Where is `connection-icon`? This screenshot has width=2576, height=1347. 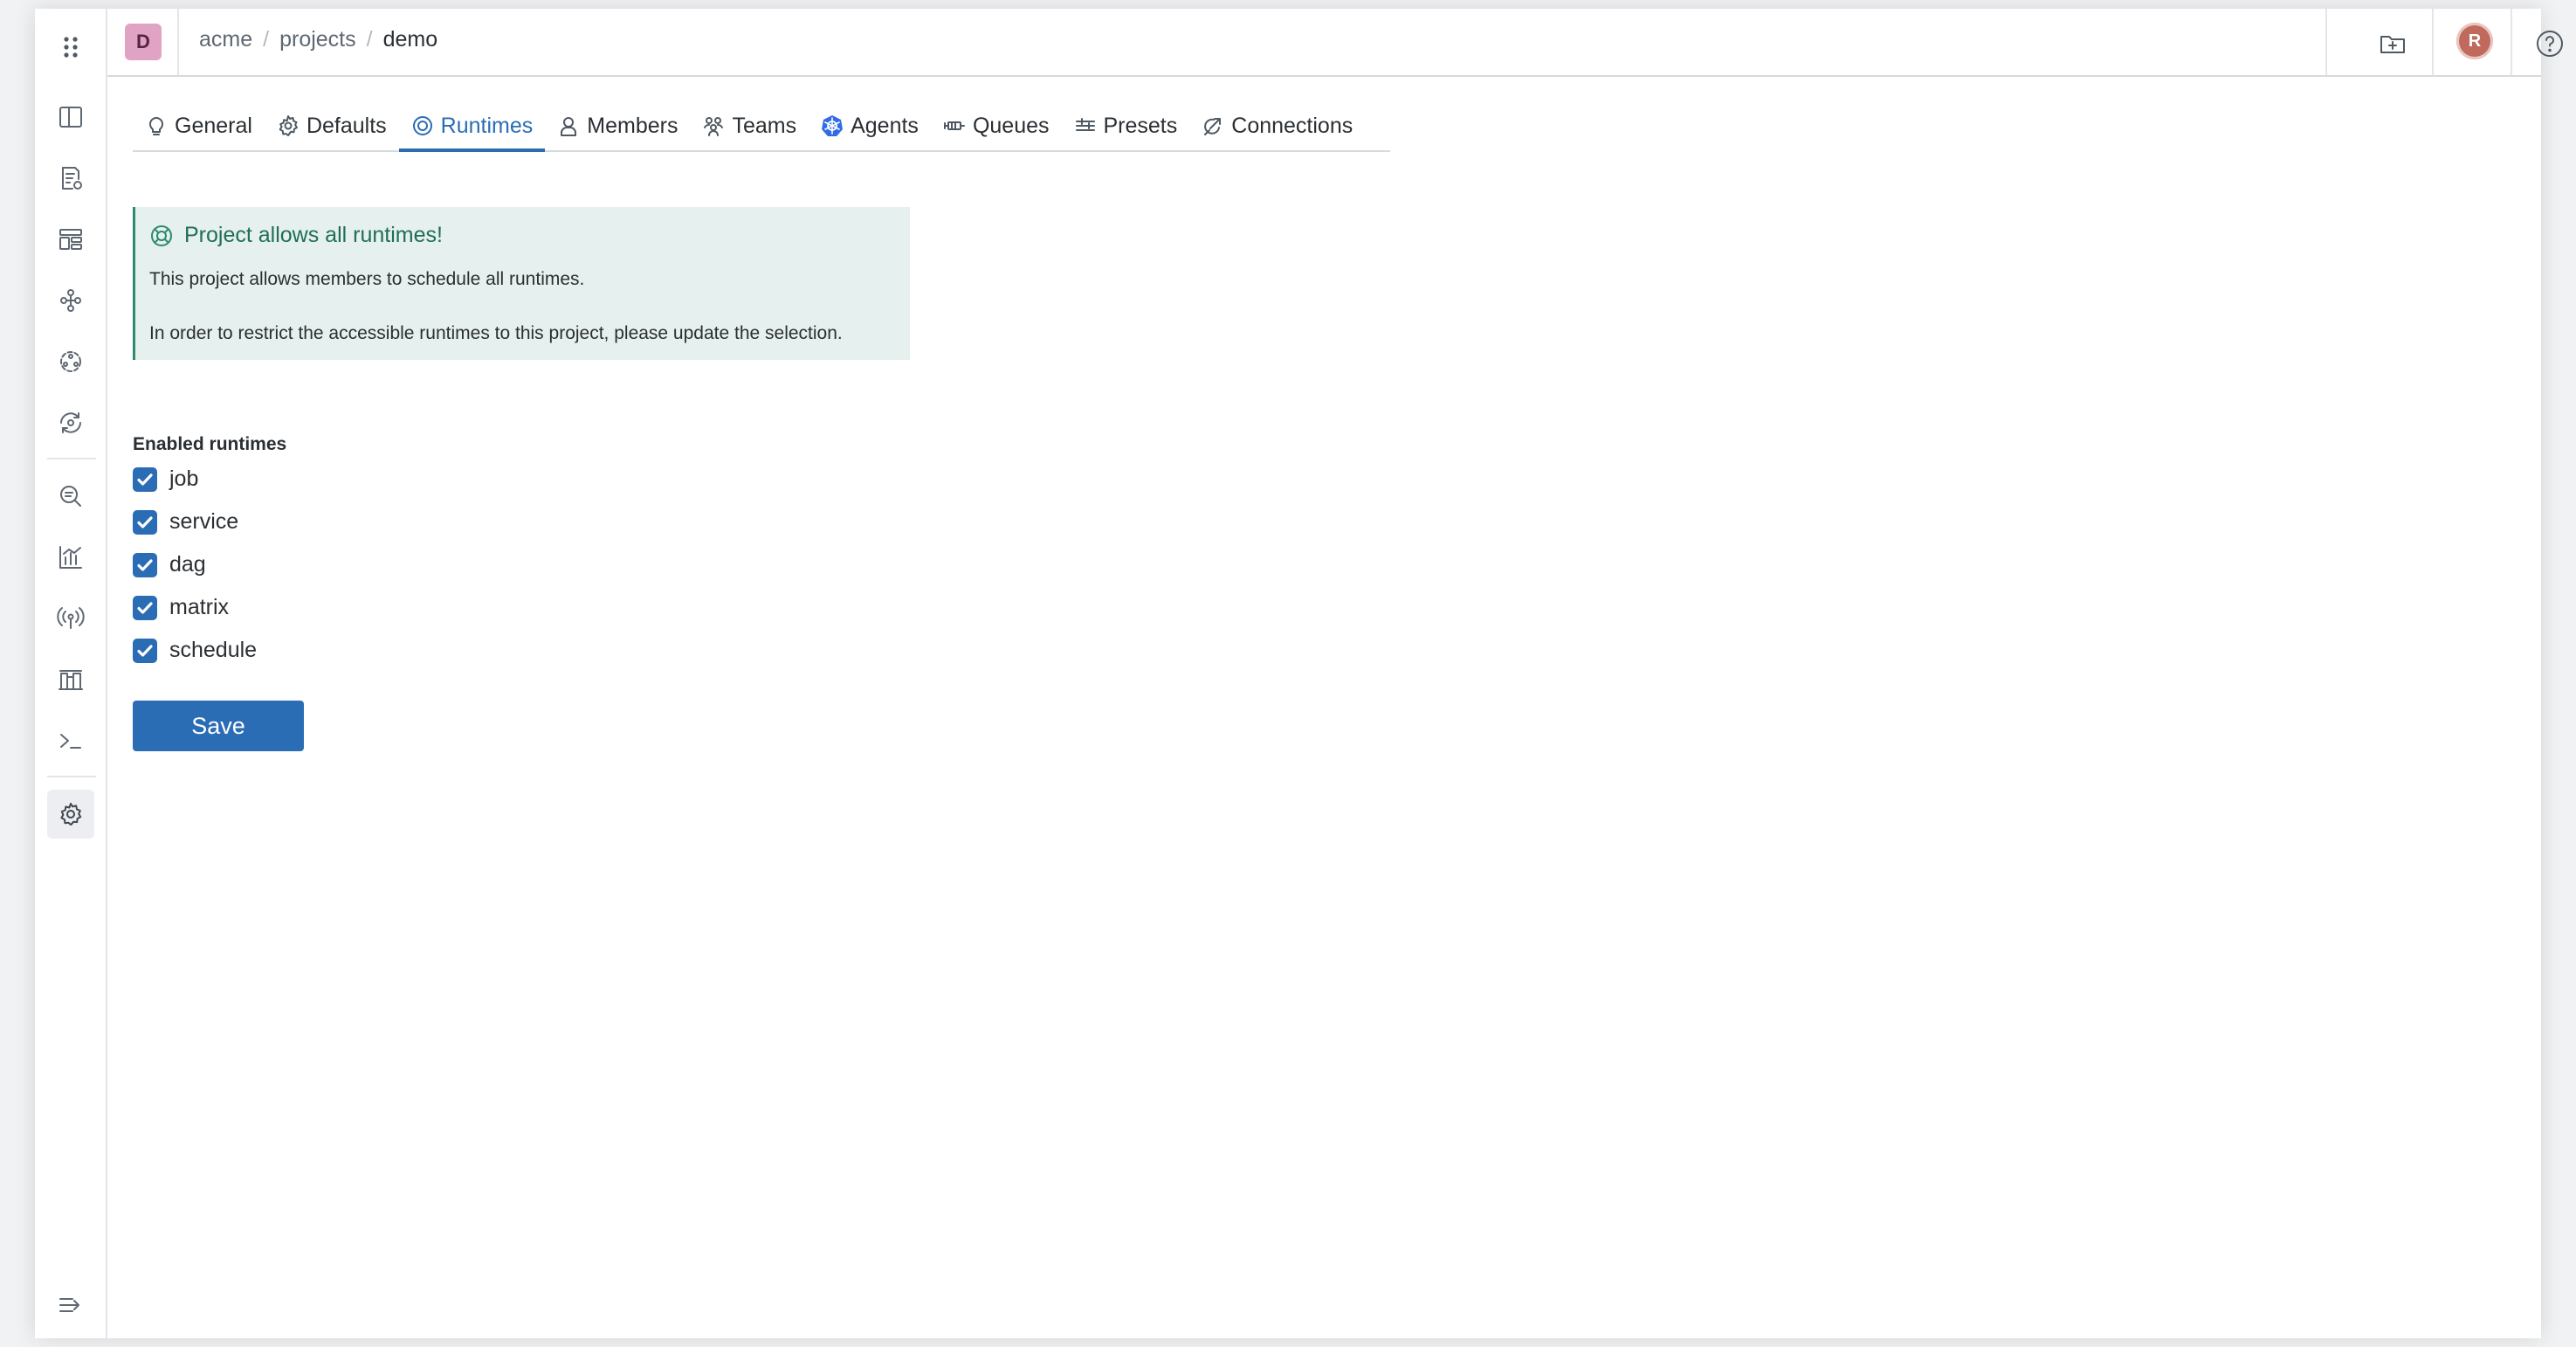
connection-icon is located at coordinates (1213, 127).